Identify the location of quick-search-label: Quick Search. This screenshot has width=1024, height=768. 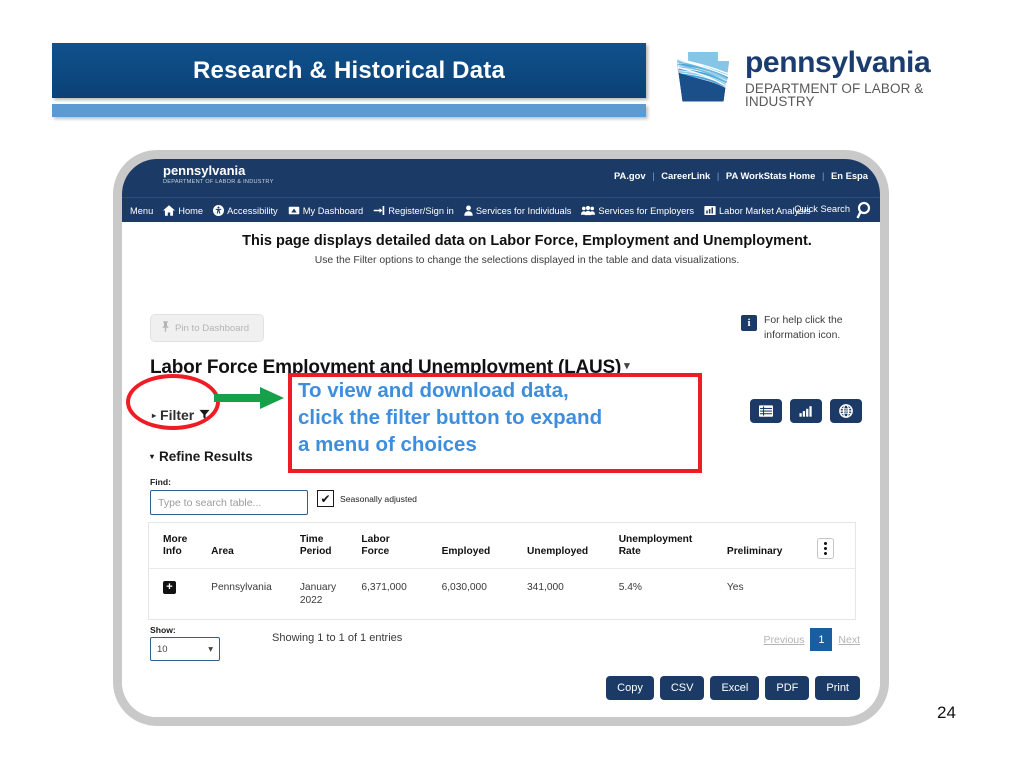
(822, 209).